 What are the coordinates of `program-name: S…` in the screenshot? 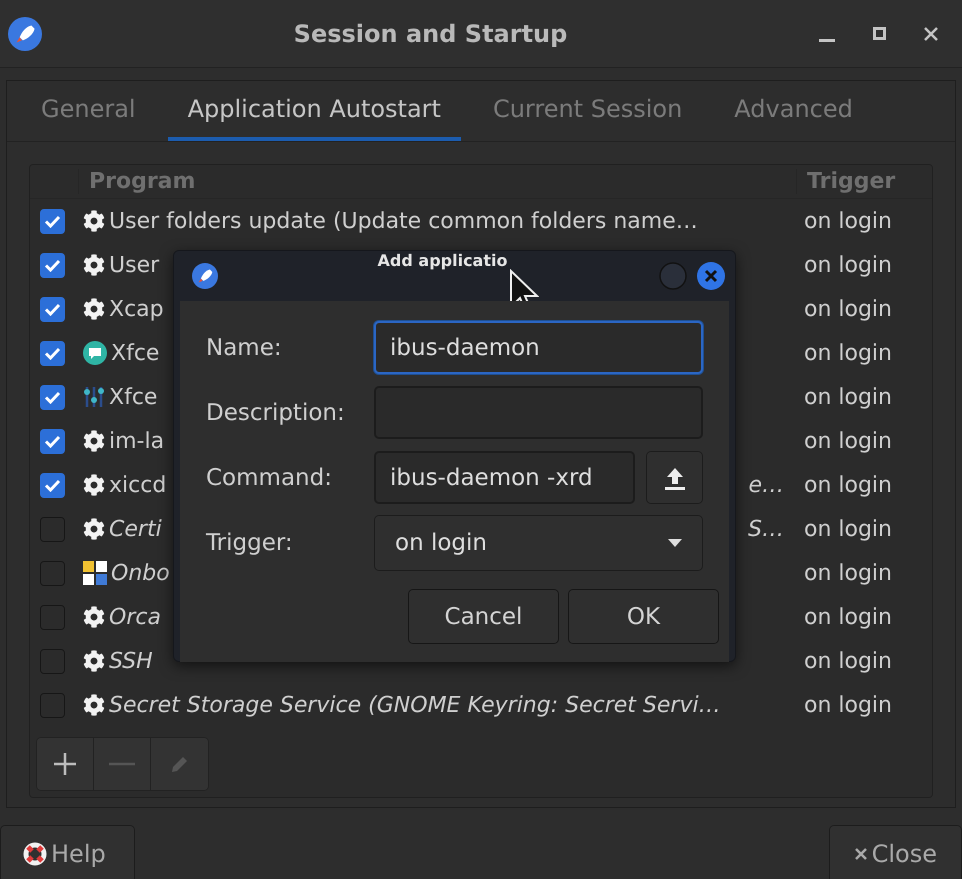 It's located at (766, 529).